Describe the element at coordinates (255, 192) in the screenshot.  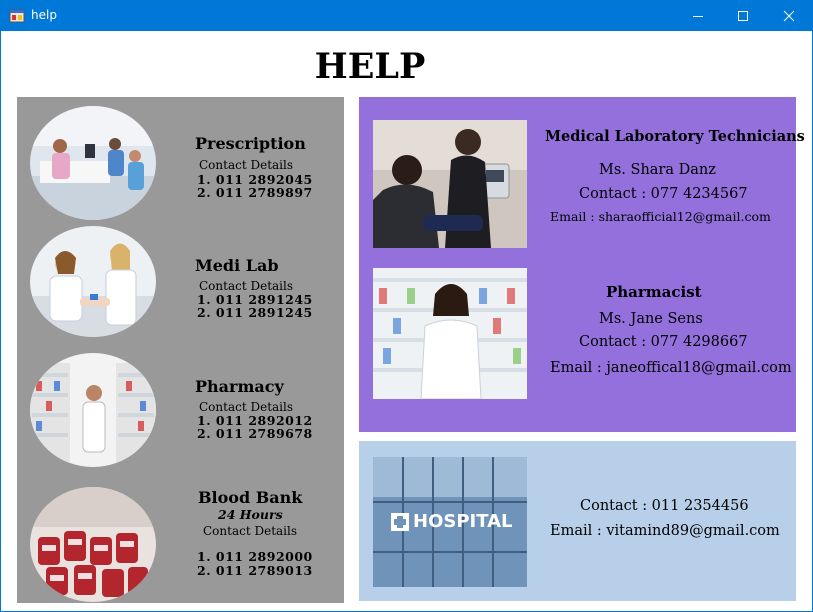
I see `phone-number: 2. 011 2789897` at that location.